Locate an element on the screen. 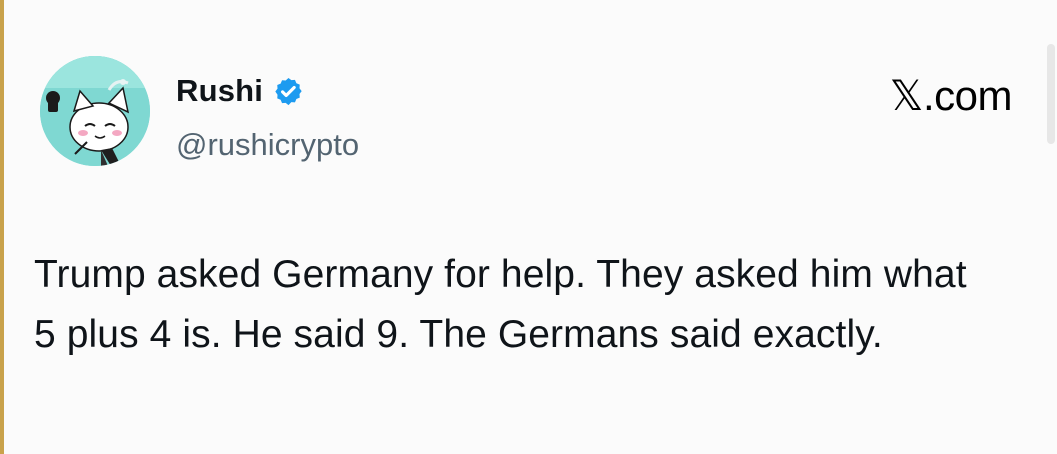  cat-avatar-icon is located at coordinates (95, 111).